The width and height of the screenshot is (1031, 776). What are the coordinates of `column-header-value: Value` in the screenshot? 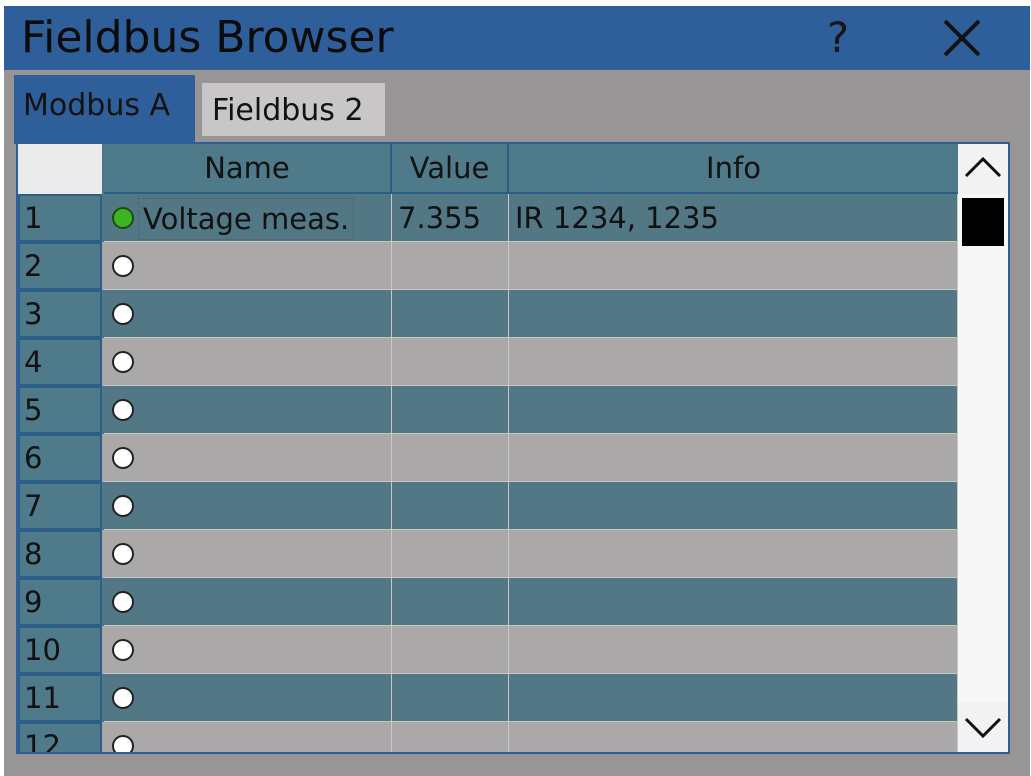 It's located at (450, 169).